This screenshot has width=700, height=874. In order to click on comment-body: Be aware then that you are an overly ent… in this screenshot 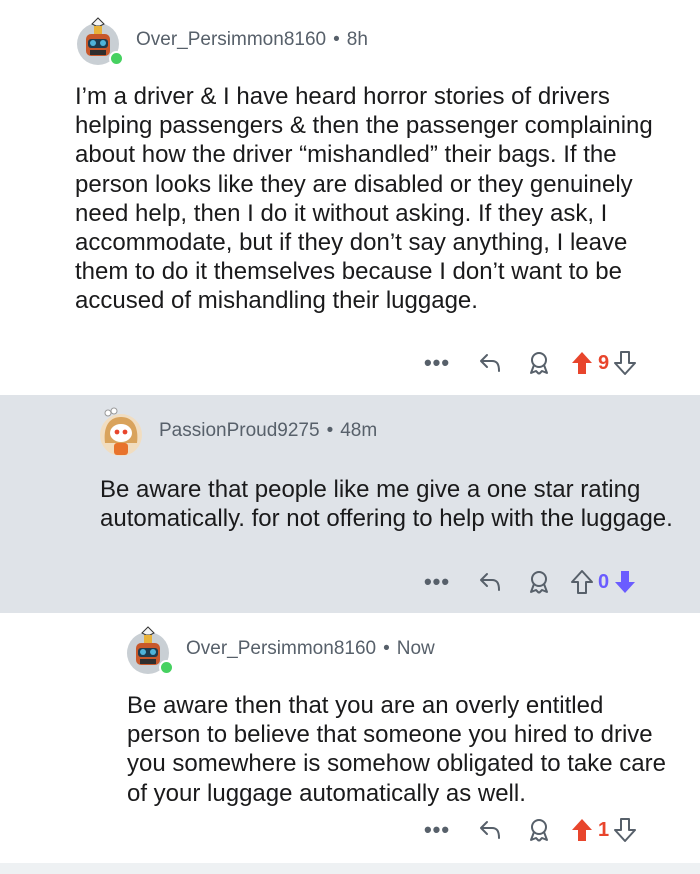, I will do `click(396, 749)`.